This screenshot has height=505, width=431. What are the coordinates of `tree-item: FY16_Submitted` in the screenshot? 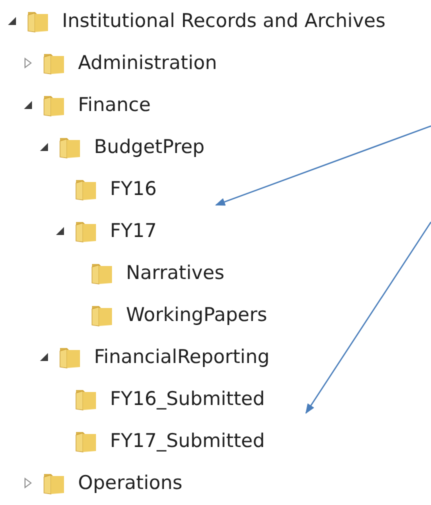 It's located at (187, 399).